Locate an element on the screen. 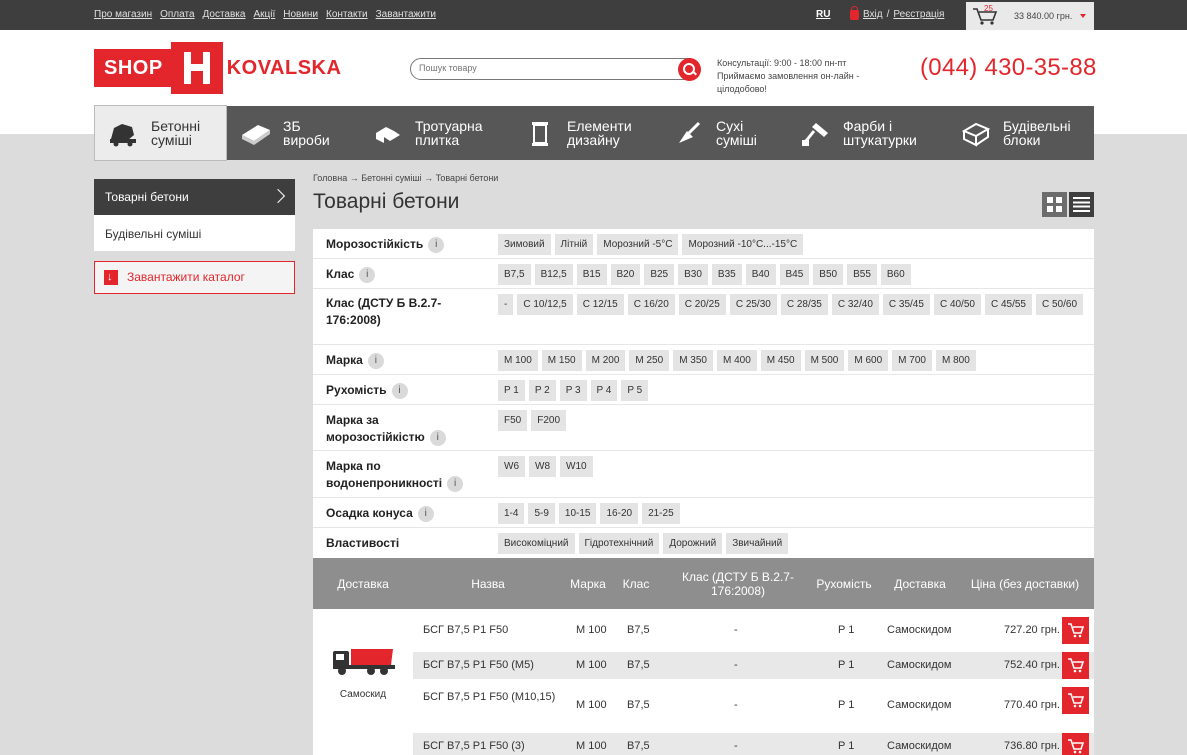  filter-chip: P 4 is located at coordinates (604, 390).